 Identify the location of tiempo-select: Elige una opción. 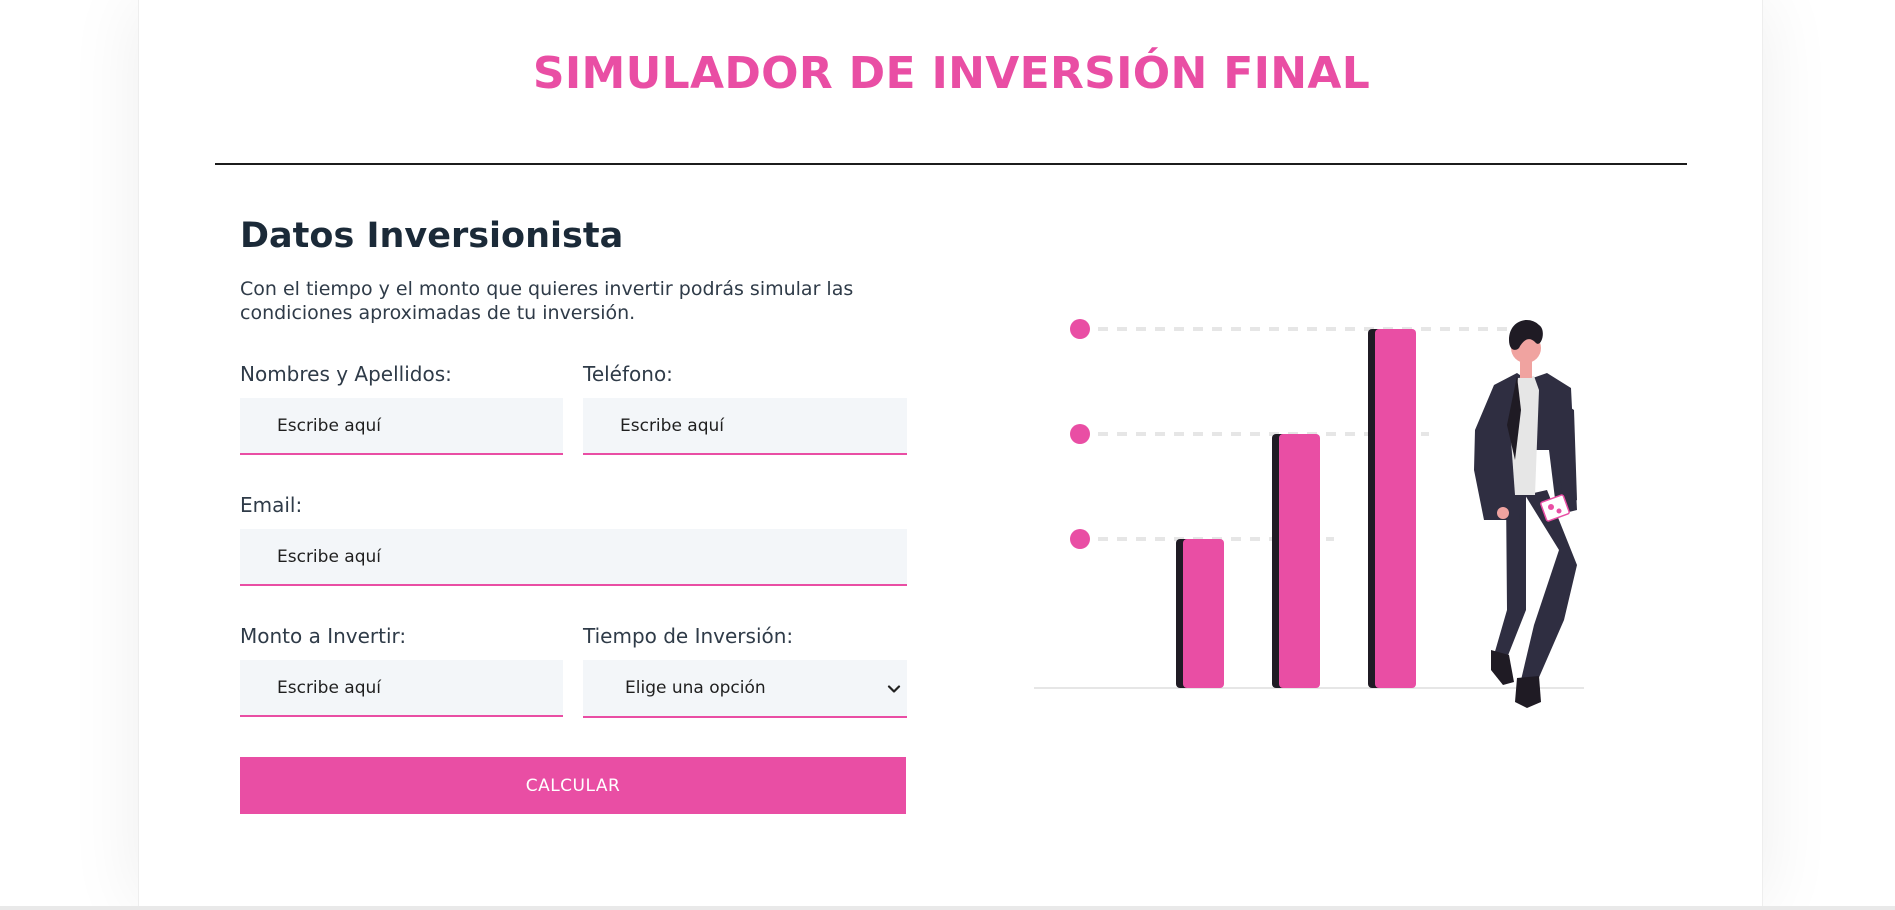
(745, 689).